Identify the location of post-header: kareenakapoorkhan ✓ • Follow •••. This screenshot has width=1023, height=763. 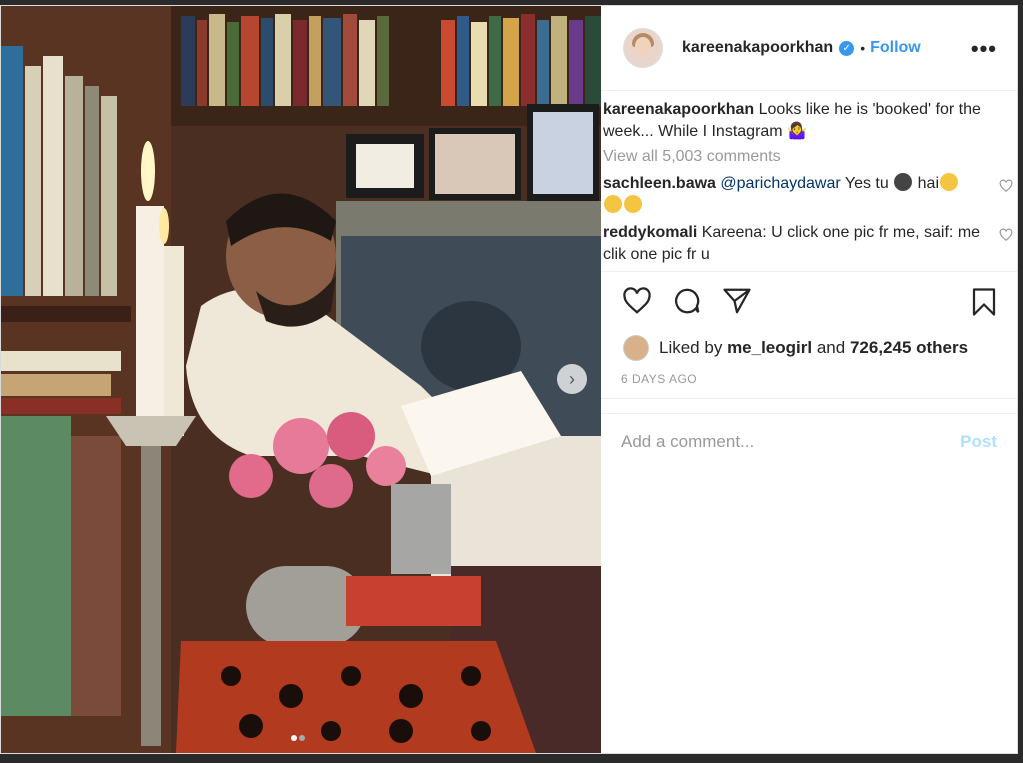
(809, 48).